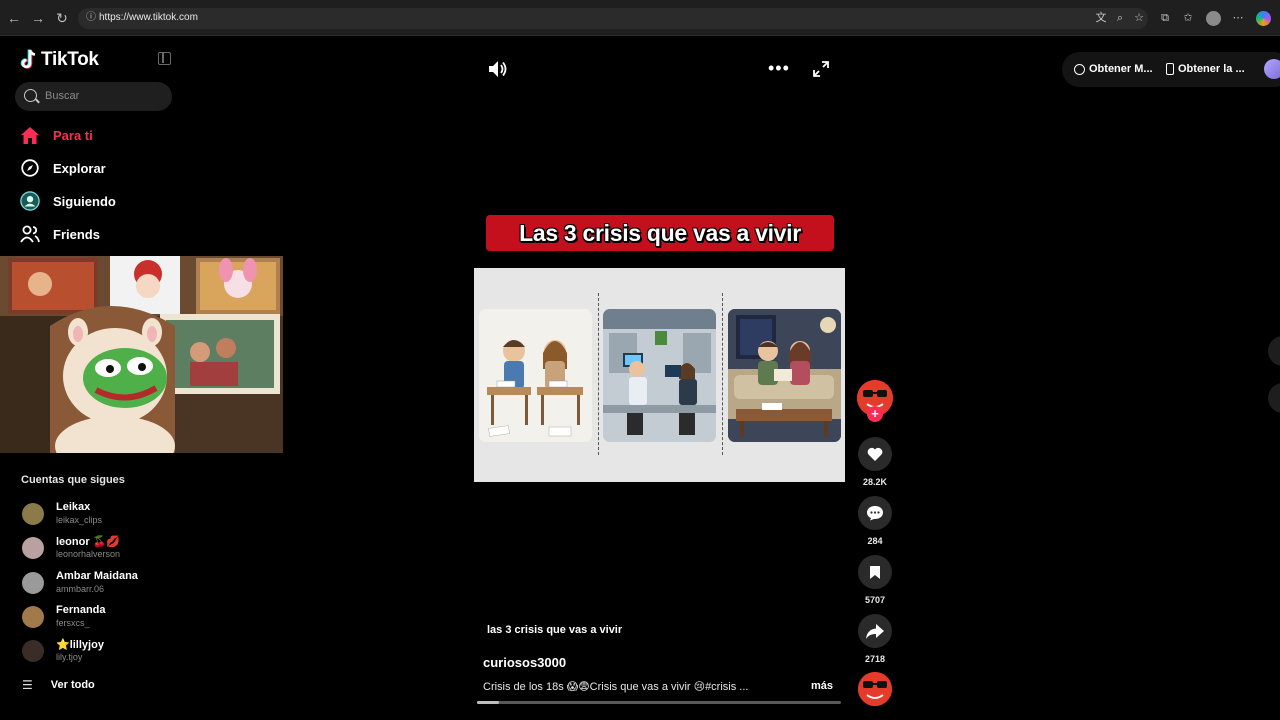 The width and height of the screenshot is (1280, 720). I want to click on bookmark-icon, so click(875, 572).